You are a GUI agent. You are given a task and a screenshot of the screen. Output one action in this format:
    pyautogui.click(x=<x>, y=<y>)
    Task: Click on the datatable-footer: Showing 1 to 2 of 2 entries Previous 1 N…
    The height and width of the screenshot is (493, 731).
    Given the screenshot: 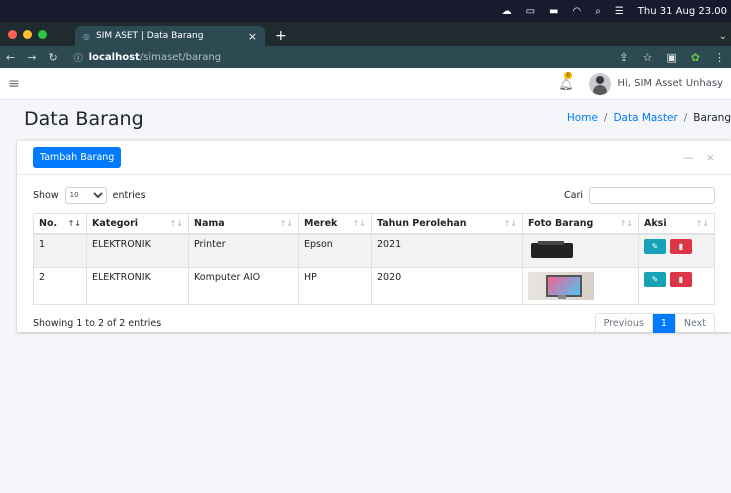 What is the action you would take?
    pyautogui.click(x=374, y=323)
    